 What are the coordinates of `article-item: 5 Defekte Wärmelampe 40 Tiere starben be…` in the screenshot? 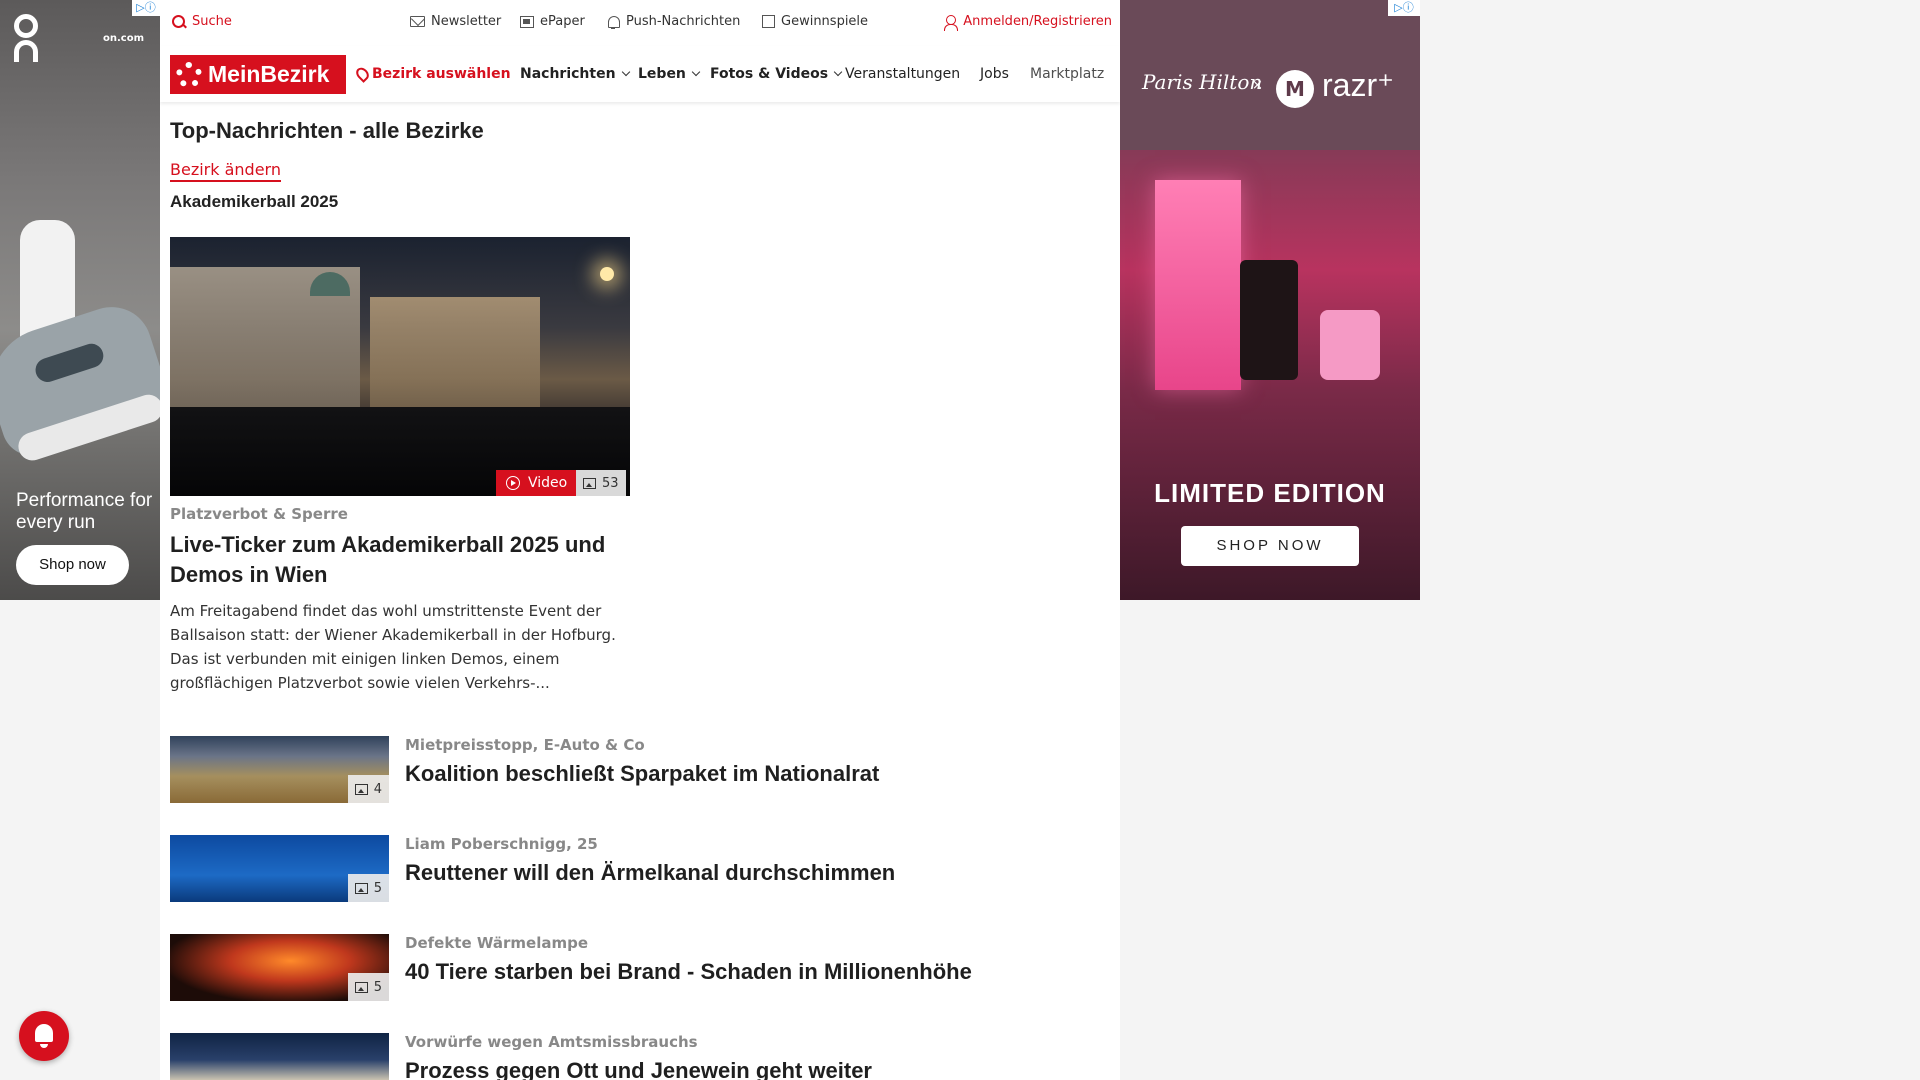 It's located at (630, 968).